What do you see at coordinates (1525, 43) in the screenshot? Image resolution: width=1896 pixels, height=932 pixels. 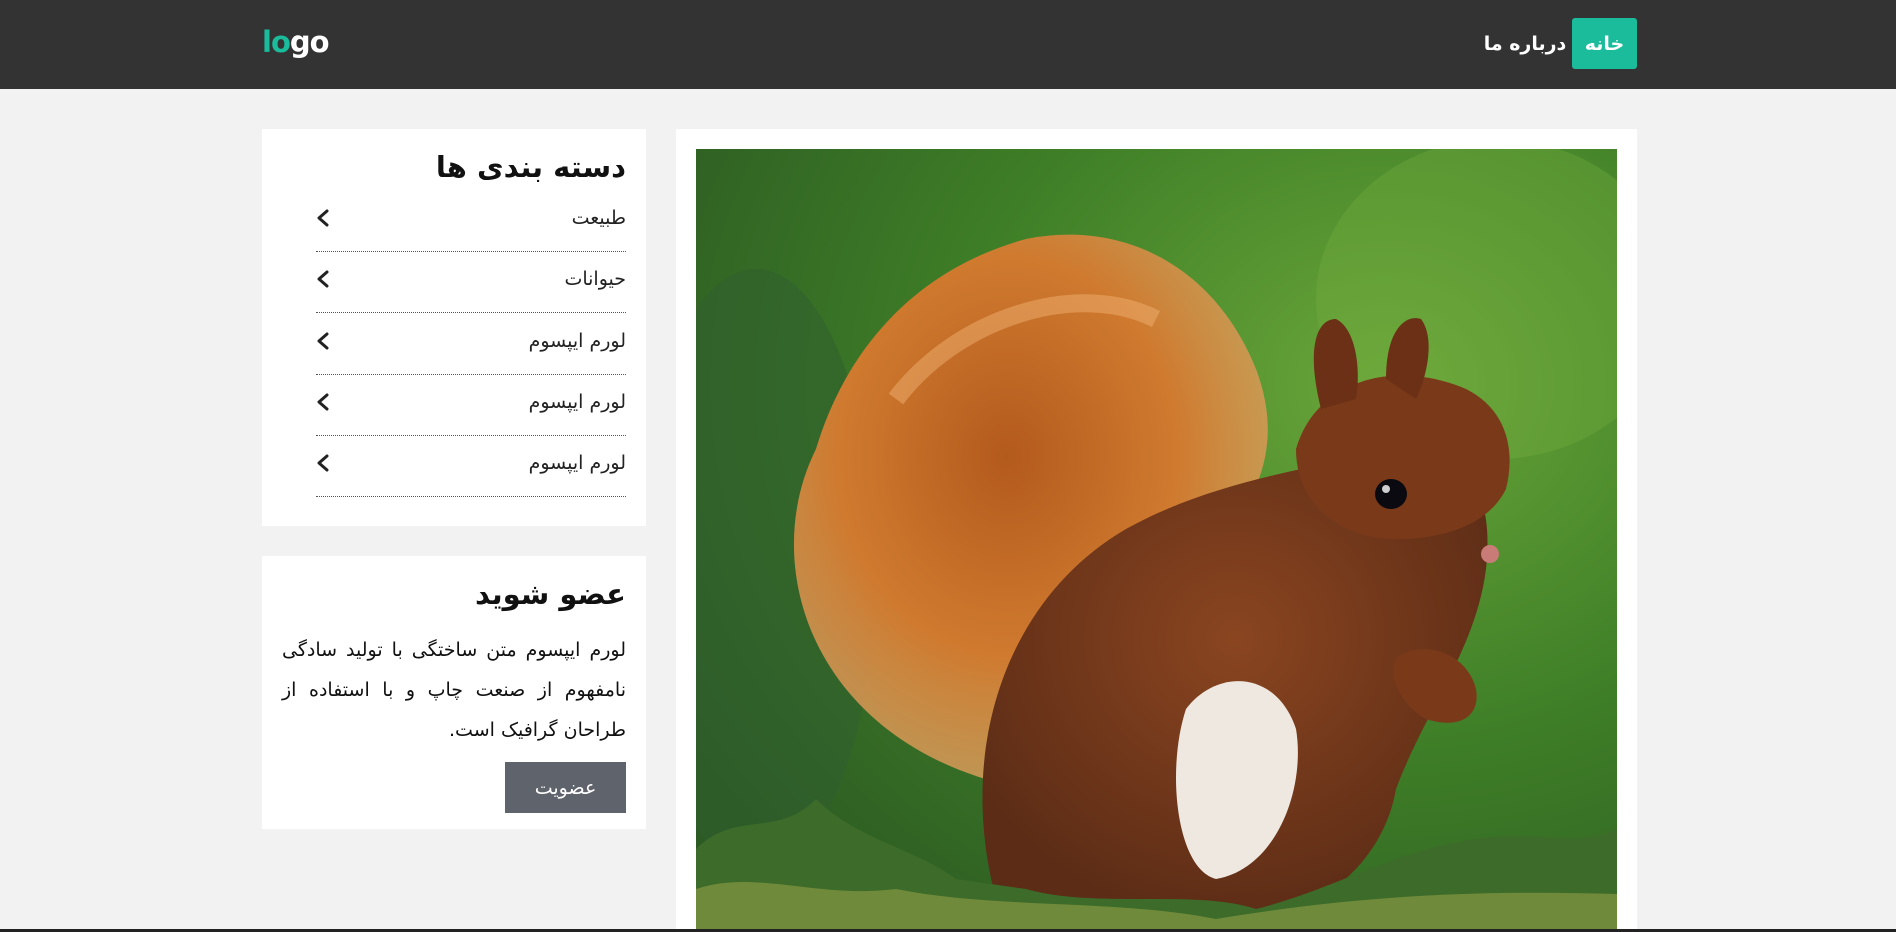 I see `nav-about-link: درباره ما` at bounding box center [1525, 43].